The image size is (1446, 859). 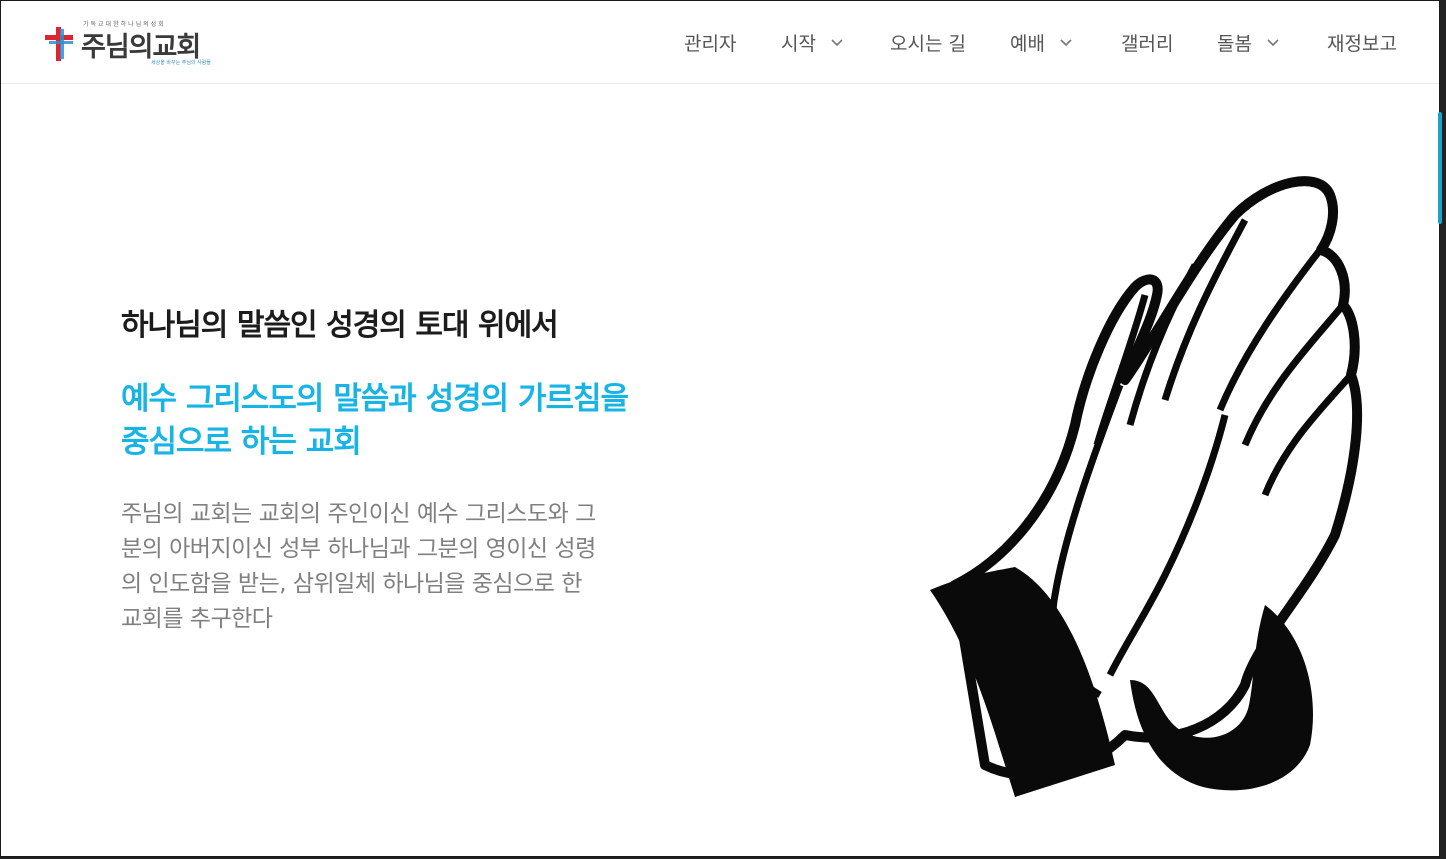 I want to click on nav-label: 오시는 길, so click(x=928, y=43).